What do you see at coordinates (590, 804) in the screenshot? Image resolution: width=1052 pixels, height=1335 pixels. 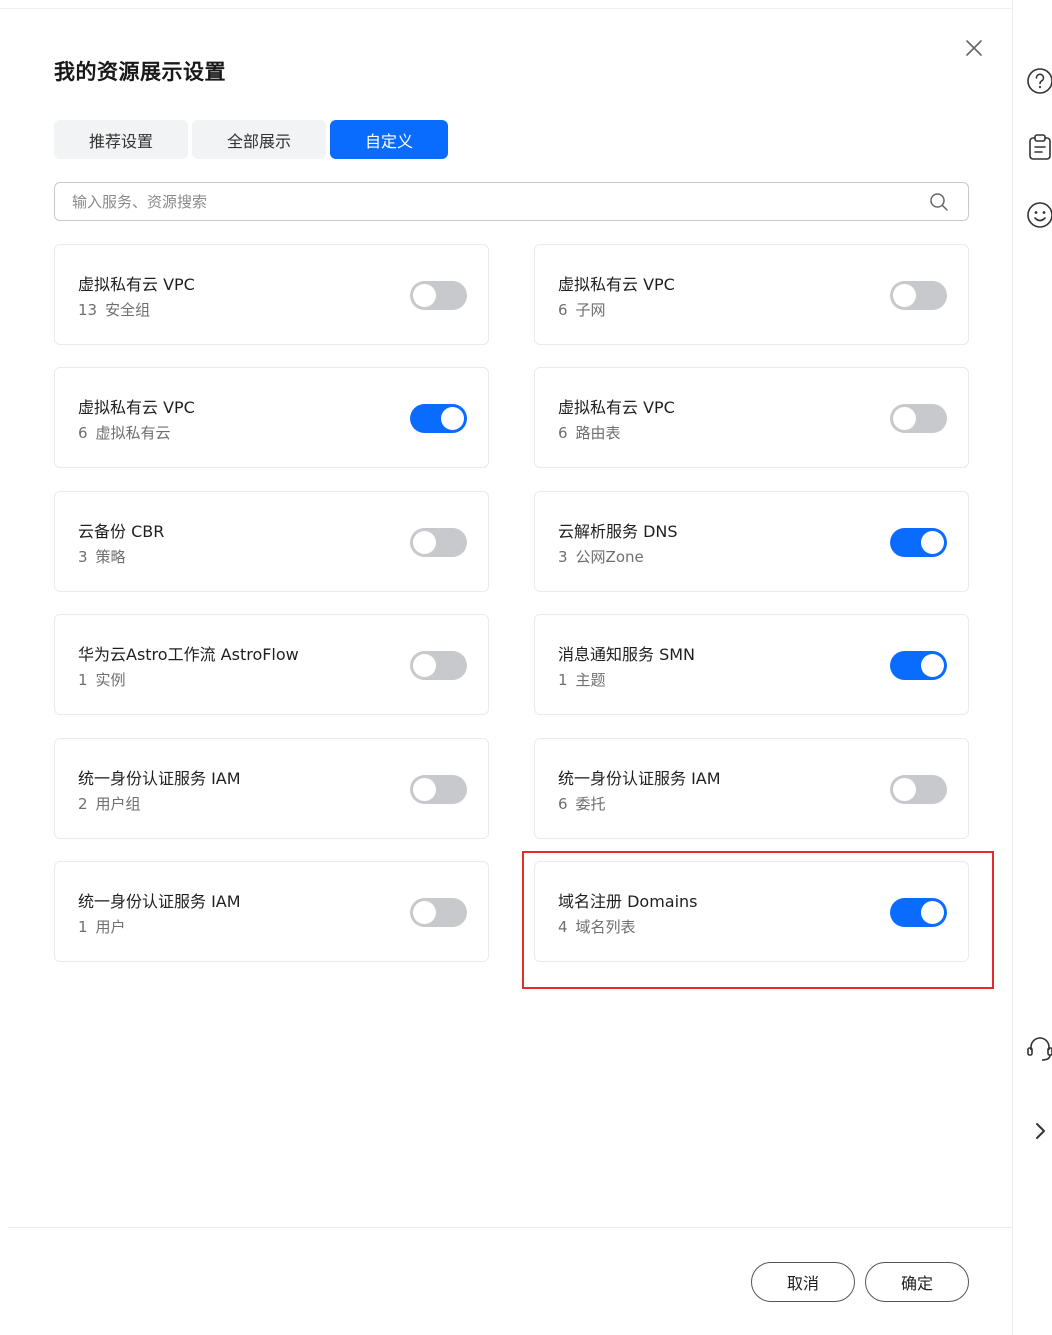 I see `card-resource-type: 委托` at bounding box center [590, 804].